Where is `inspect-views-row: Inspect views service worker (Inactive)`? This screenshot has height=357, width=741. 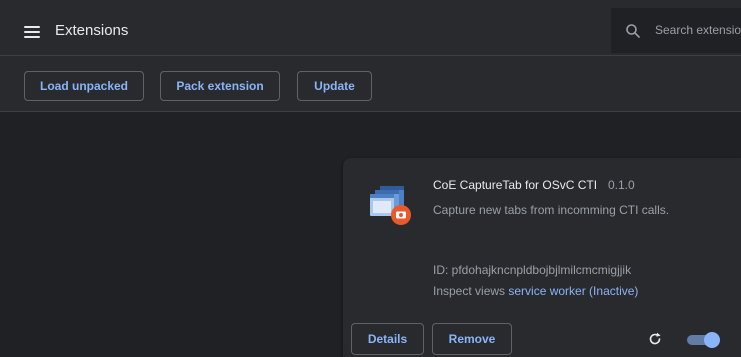 inspect-views-row: Inspect views service worker (Inactive) is located at coordinates (535, 291).